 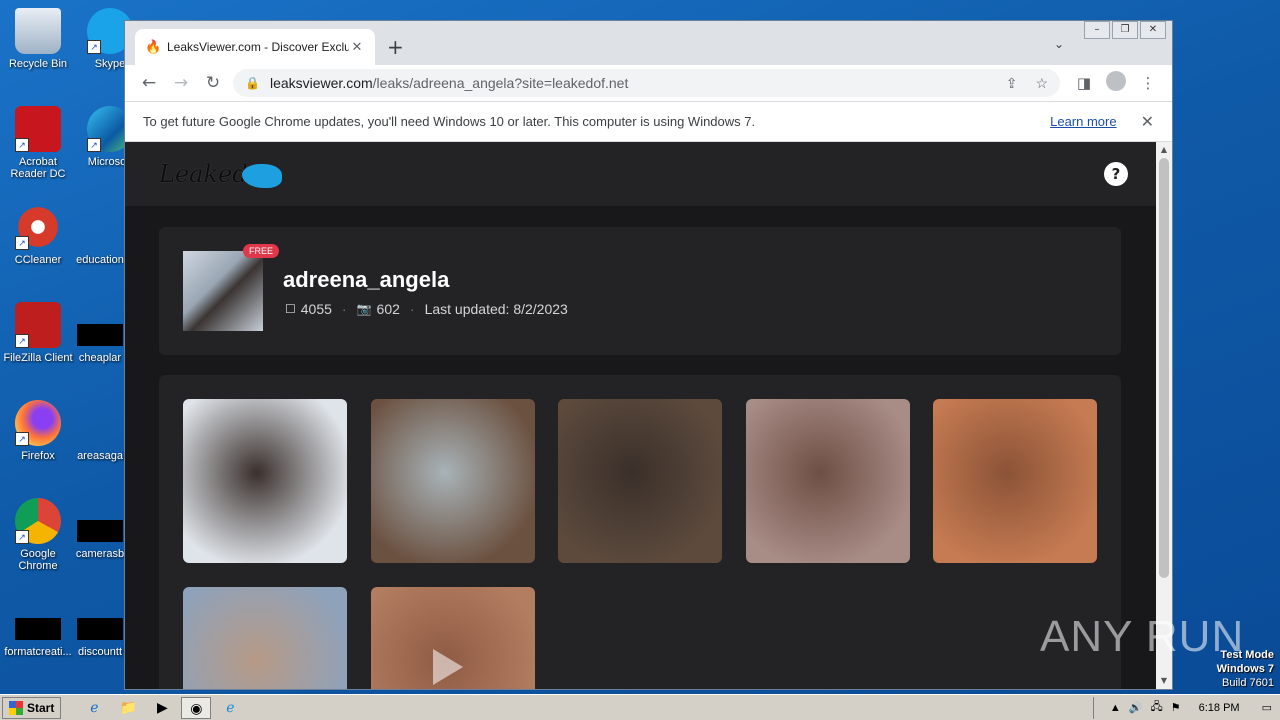 I want to click on posts-icon: ☐, so click(x=290, y=309).